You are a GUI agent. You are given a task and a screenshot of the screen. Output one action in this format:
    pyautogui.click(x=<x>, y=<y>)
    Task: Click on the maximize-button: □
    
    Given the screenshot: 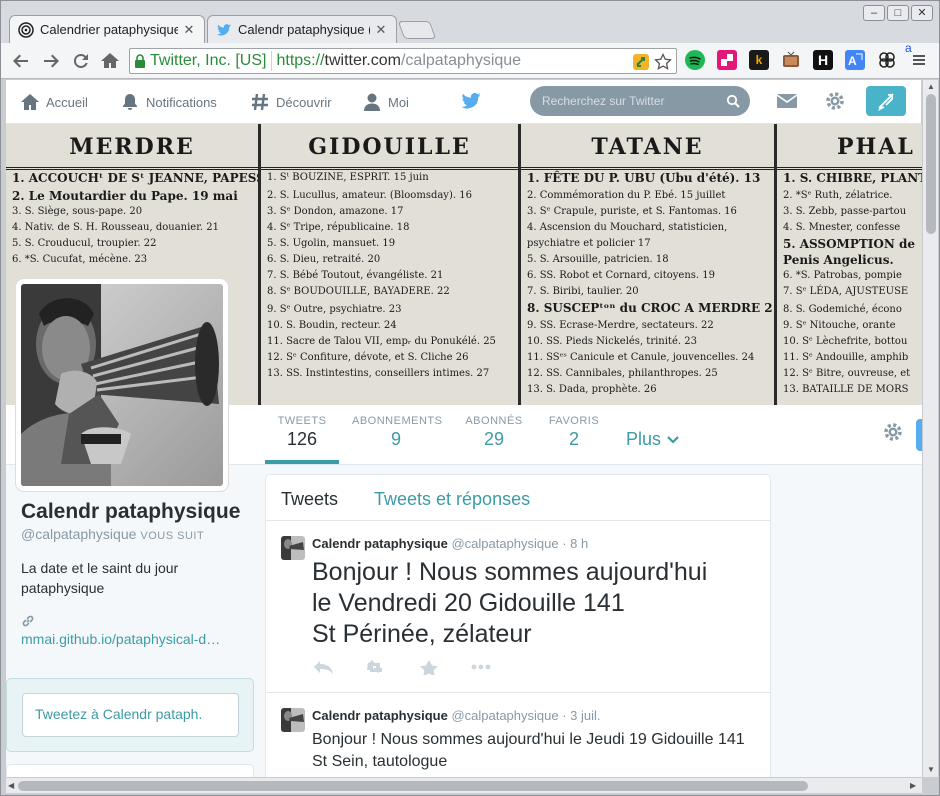 What is the action you would take?
    pyautogui.click(x=898, y=13)
    